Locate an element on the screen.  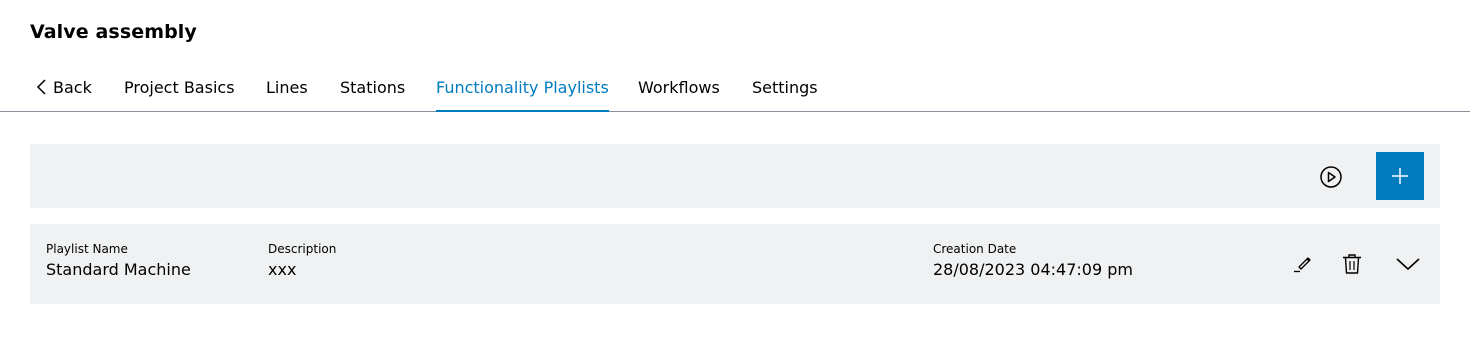
chevron-down-icon is located at coordinates (1408, 264).